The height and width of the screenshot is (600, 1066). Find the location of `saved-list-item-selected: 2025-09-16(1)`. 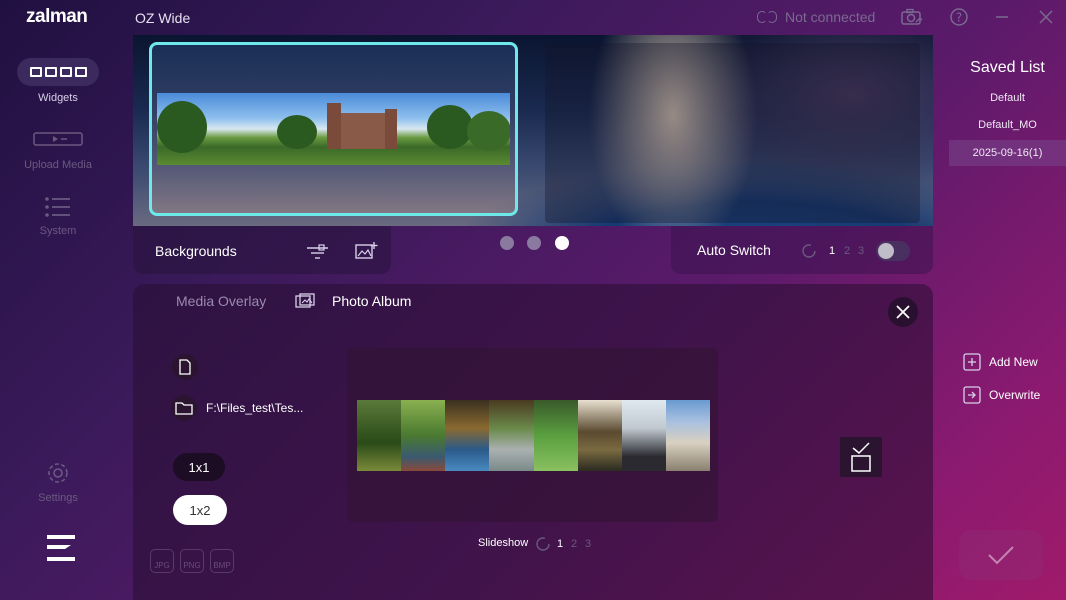

saved-list-item-selected: 2025-09-16(1) is located at coordinates (1007, 153).